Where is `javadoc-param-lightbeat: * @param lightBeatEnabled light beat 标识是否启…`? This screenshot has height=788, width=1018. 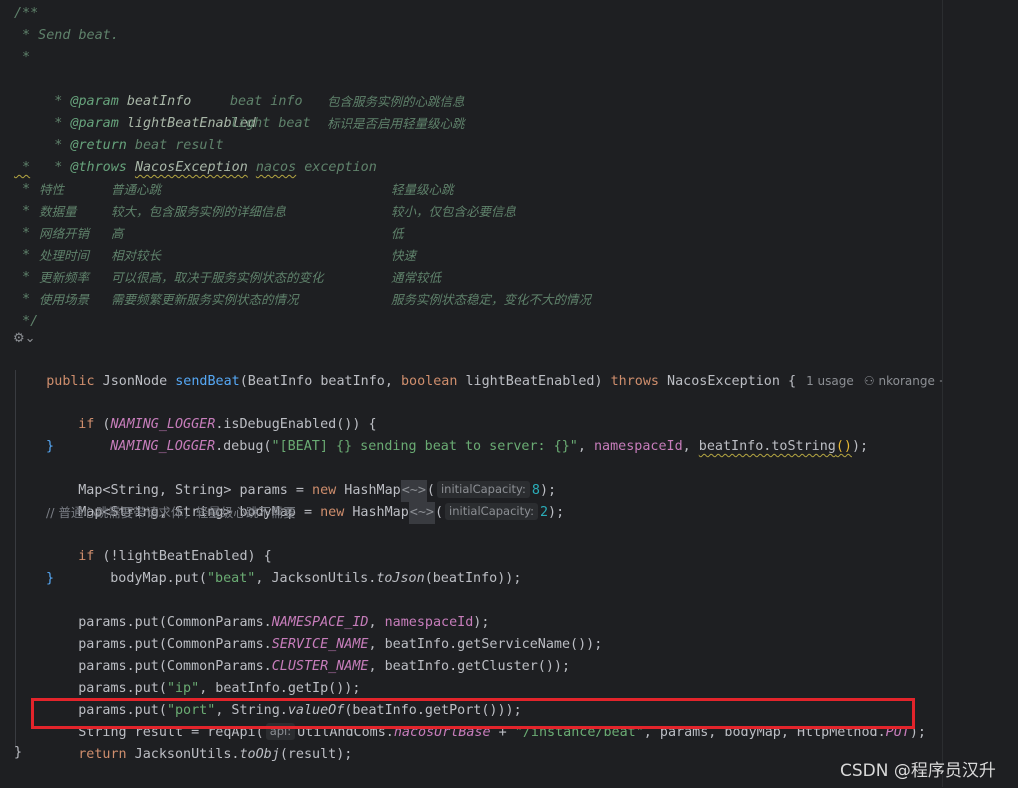
javadoc-param-lightbeat: * @param lightBeatEnabled light beat 标识是否启… is located at coordinates (239, 111).